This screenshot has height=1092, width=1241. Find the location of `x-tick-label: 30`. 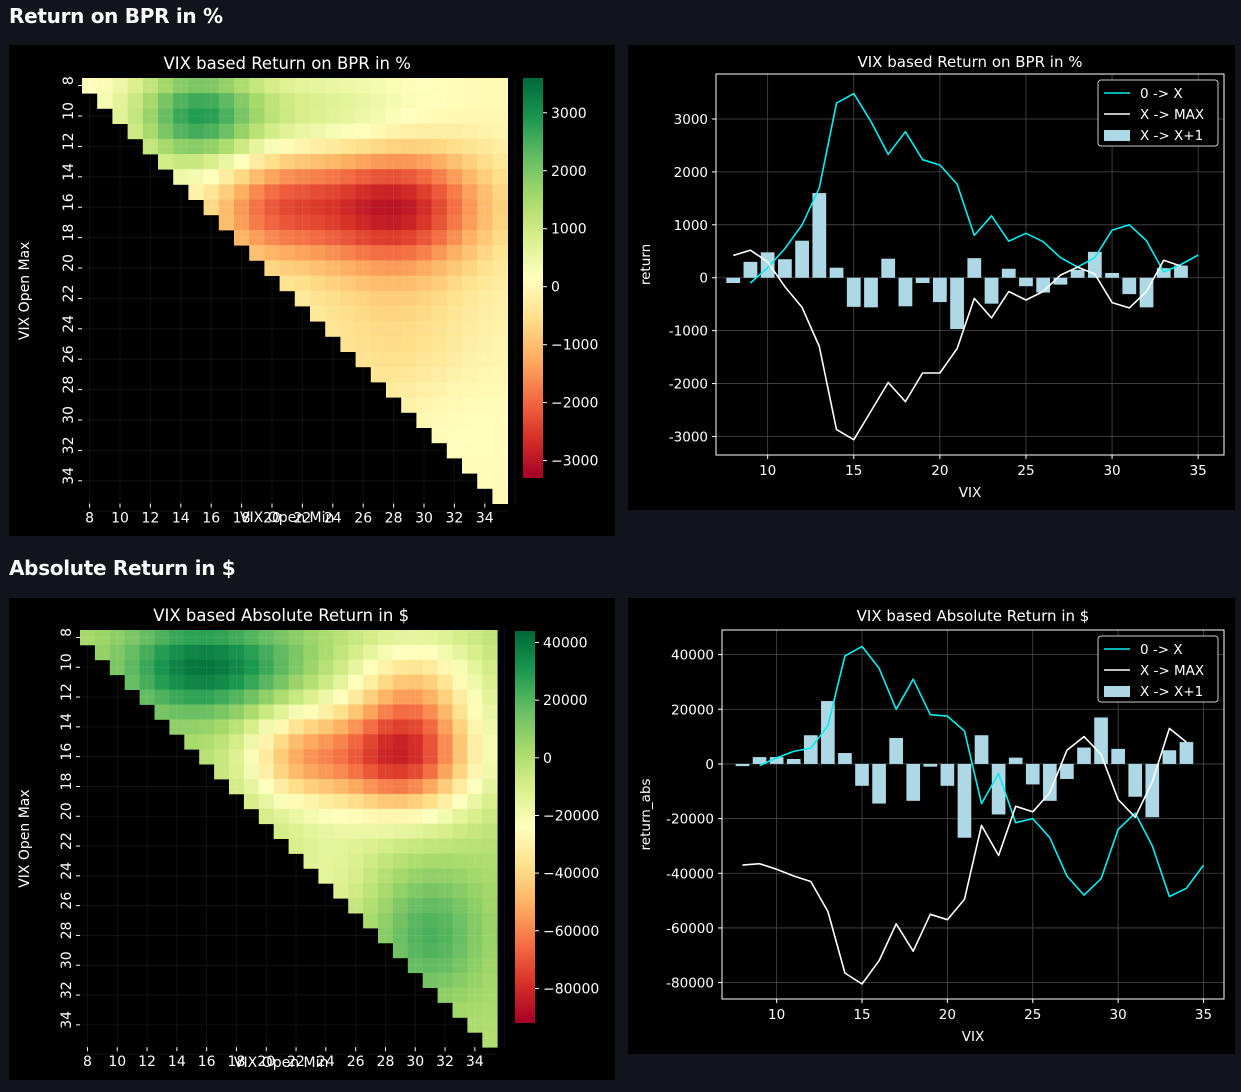

x-tick-label: 30 is located at coordinates (1111, 471).